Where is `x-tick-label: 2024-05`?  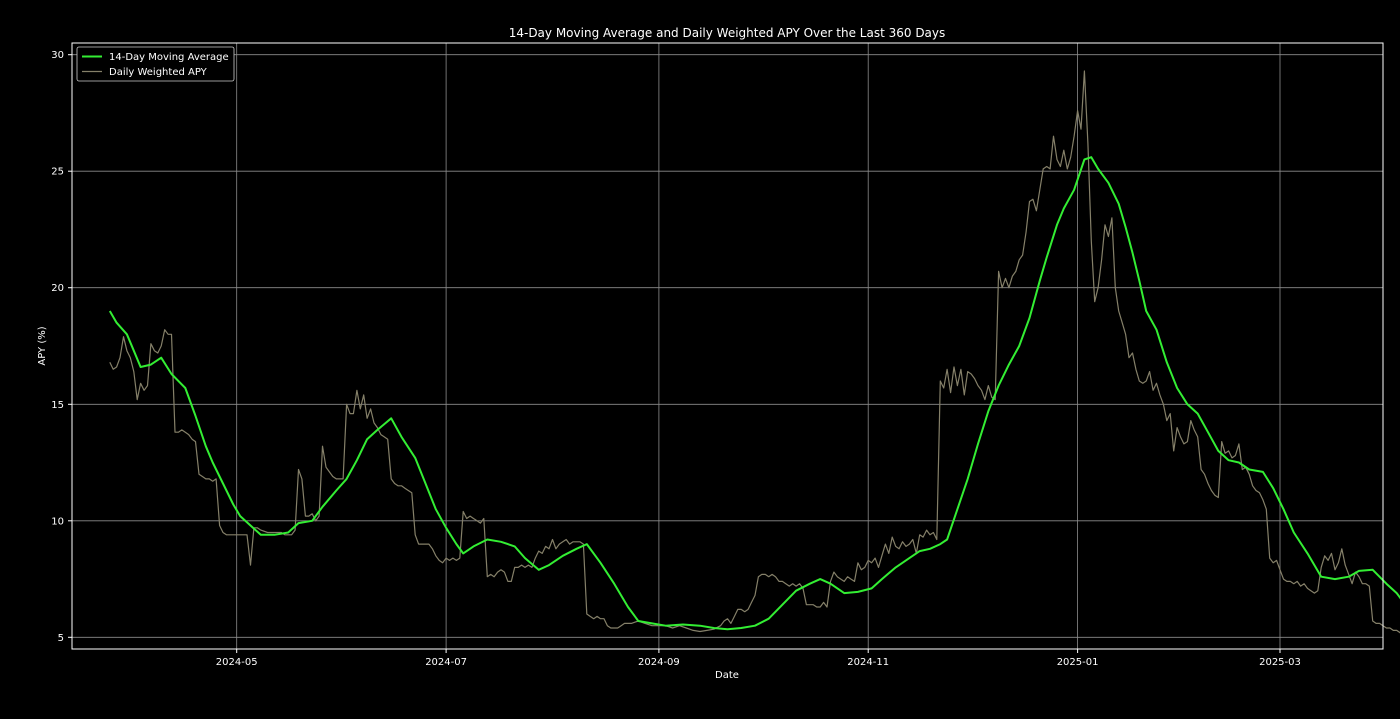 x-tick-label: 2024-05 is located at coordinates (237, 662).